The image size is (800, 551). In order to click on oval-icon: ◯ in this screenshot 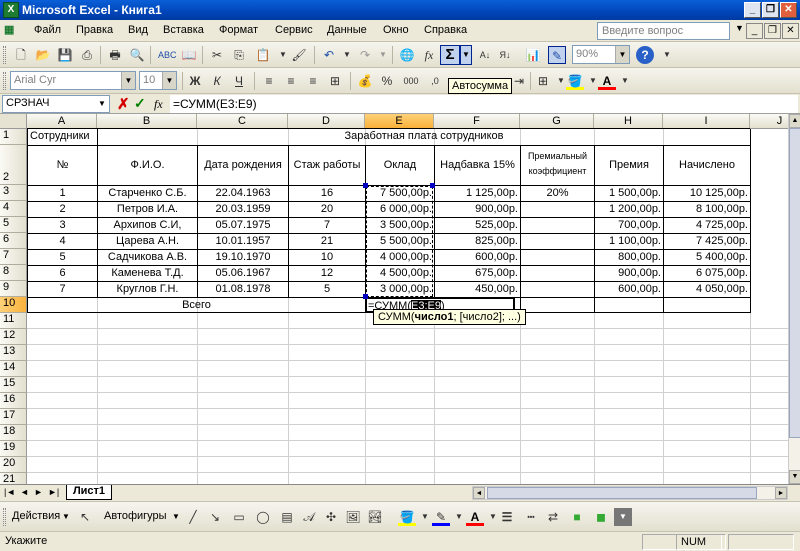, I will do `click(263, 517)`.